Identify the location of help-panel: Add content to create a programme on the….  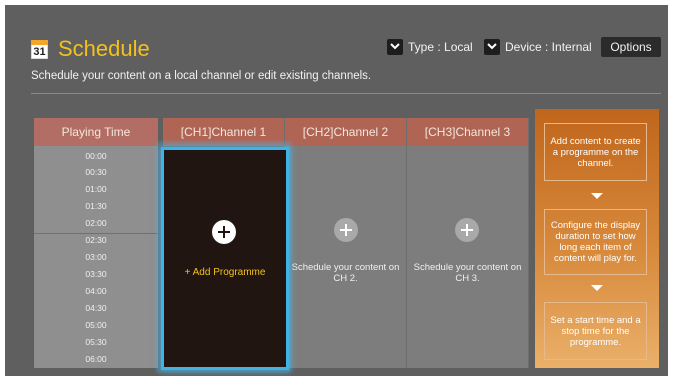
(597, 238).